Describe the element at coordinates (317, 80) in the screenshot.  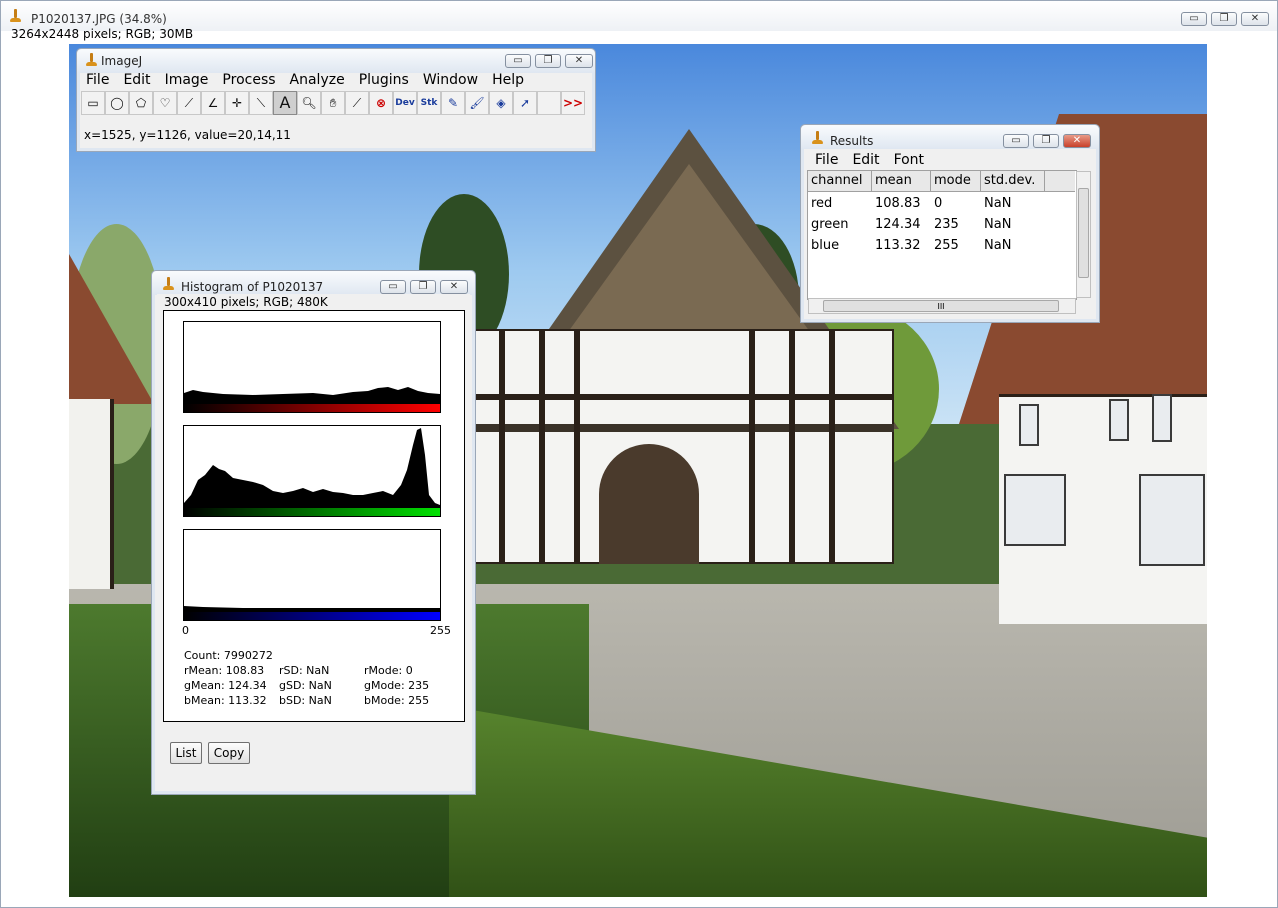
I see `menu-analyze: Analyze` at that location.